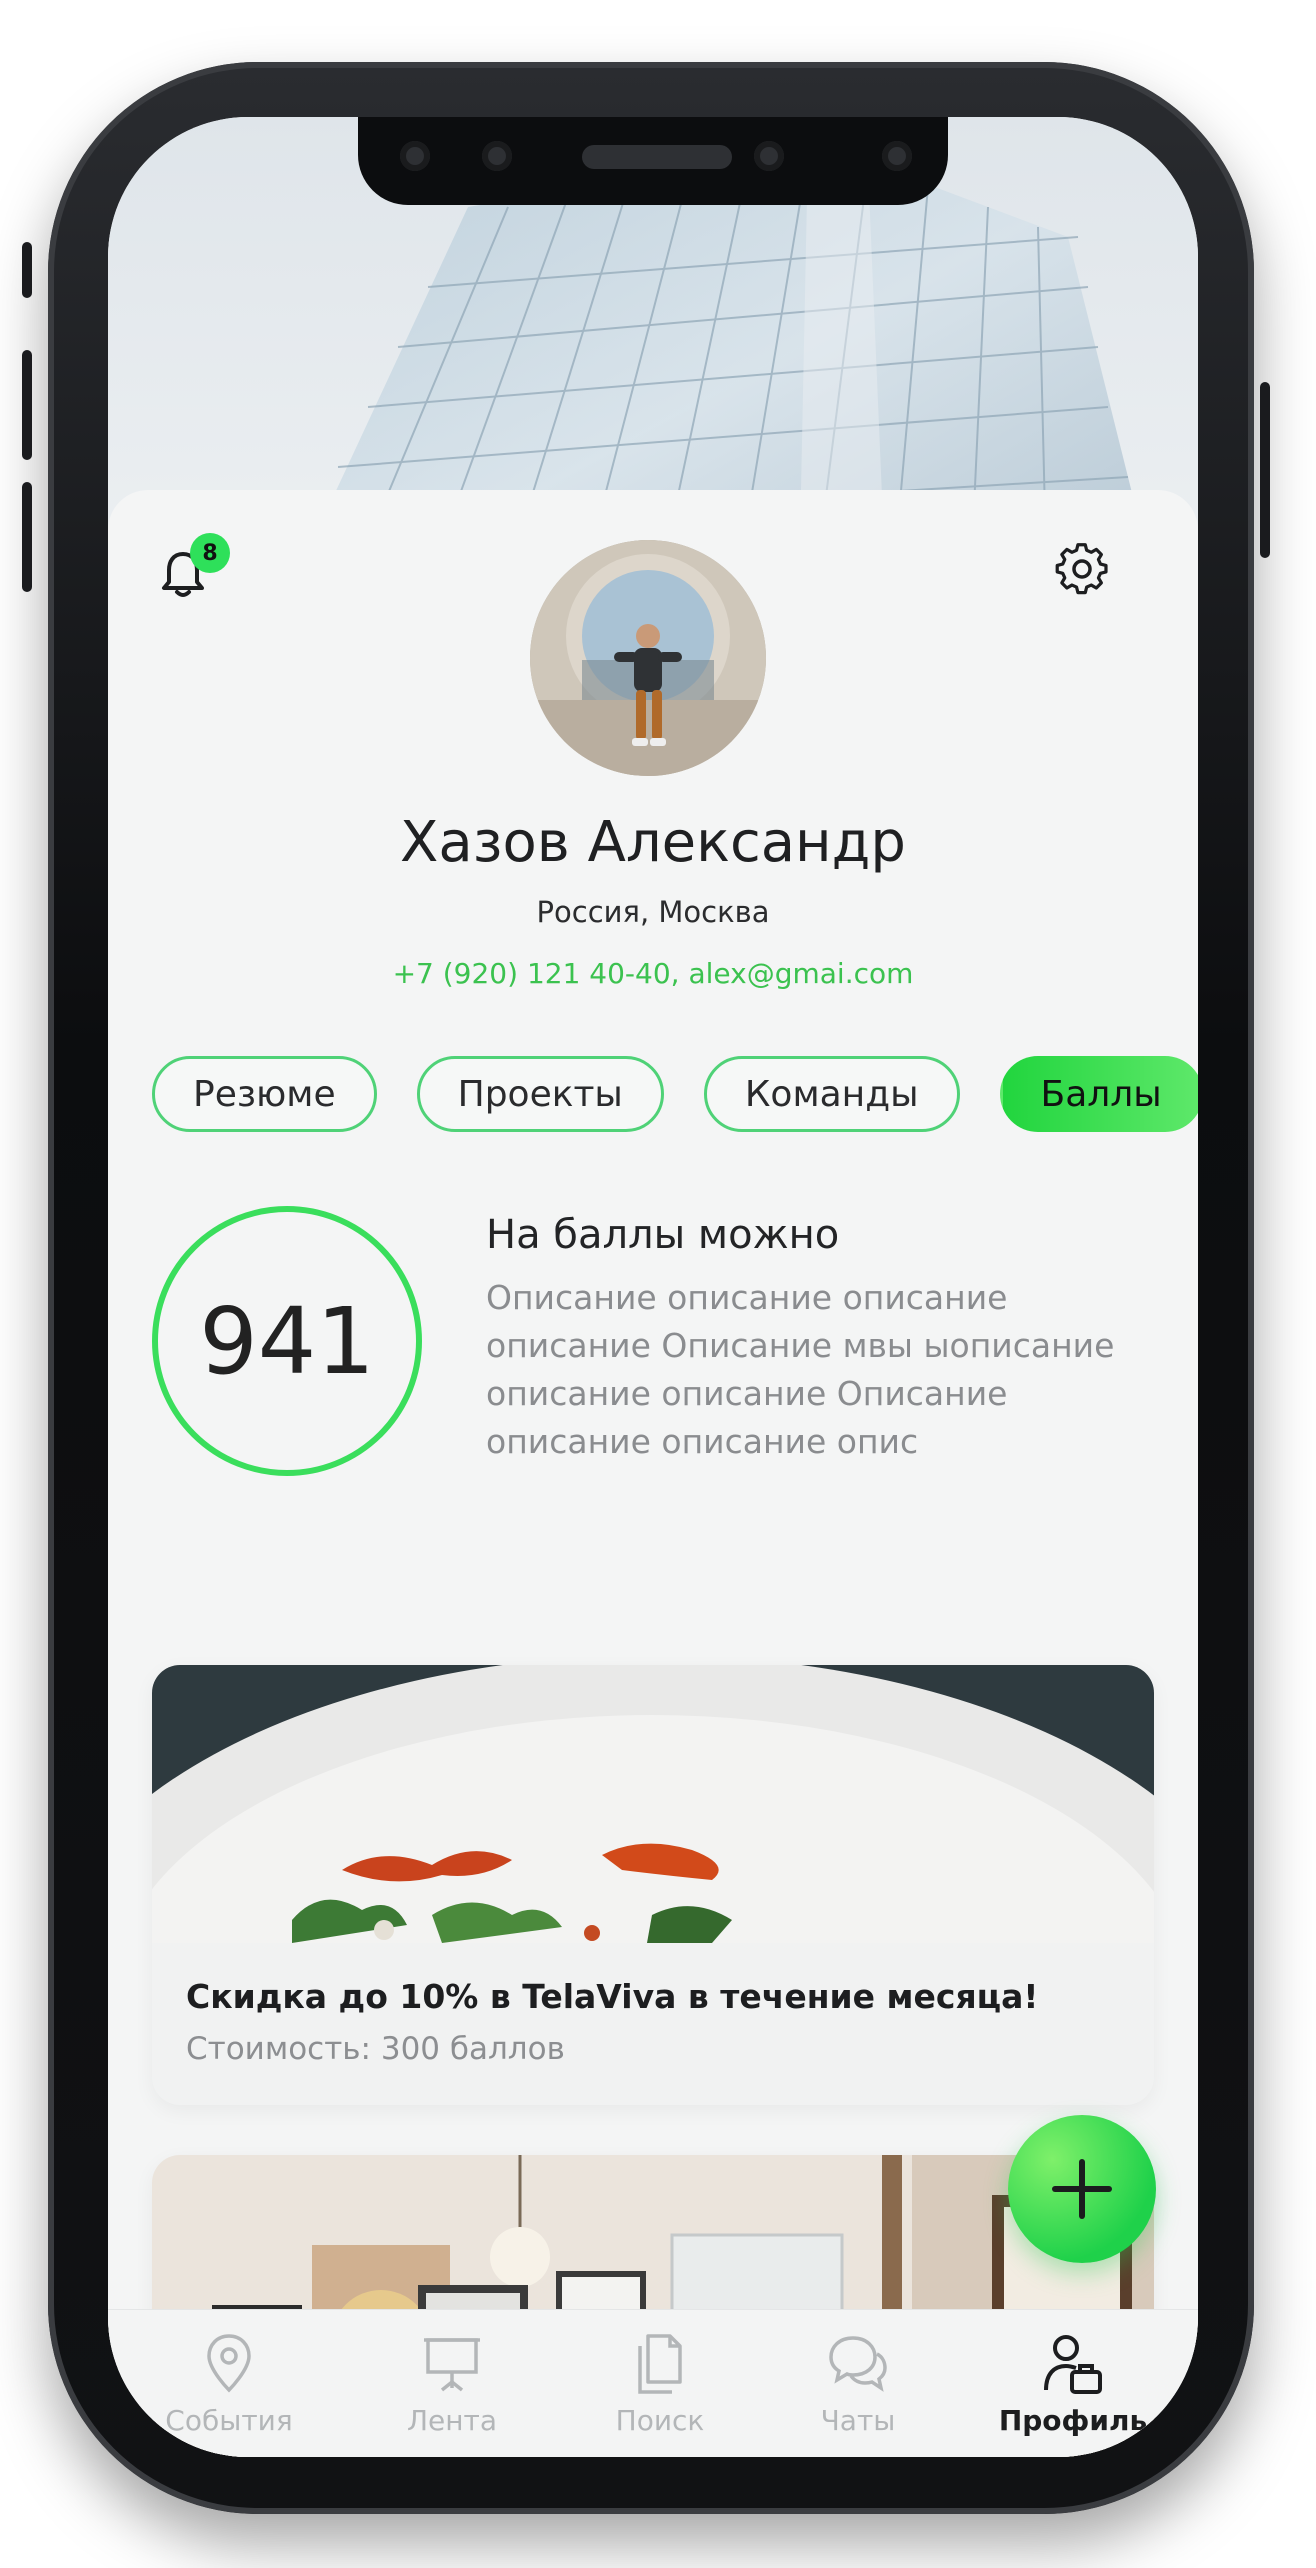 This screenshot has height=2568, width=1316. I want to click on gear-icon, so click(1082, 570).